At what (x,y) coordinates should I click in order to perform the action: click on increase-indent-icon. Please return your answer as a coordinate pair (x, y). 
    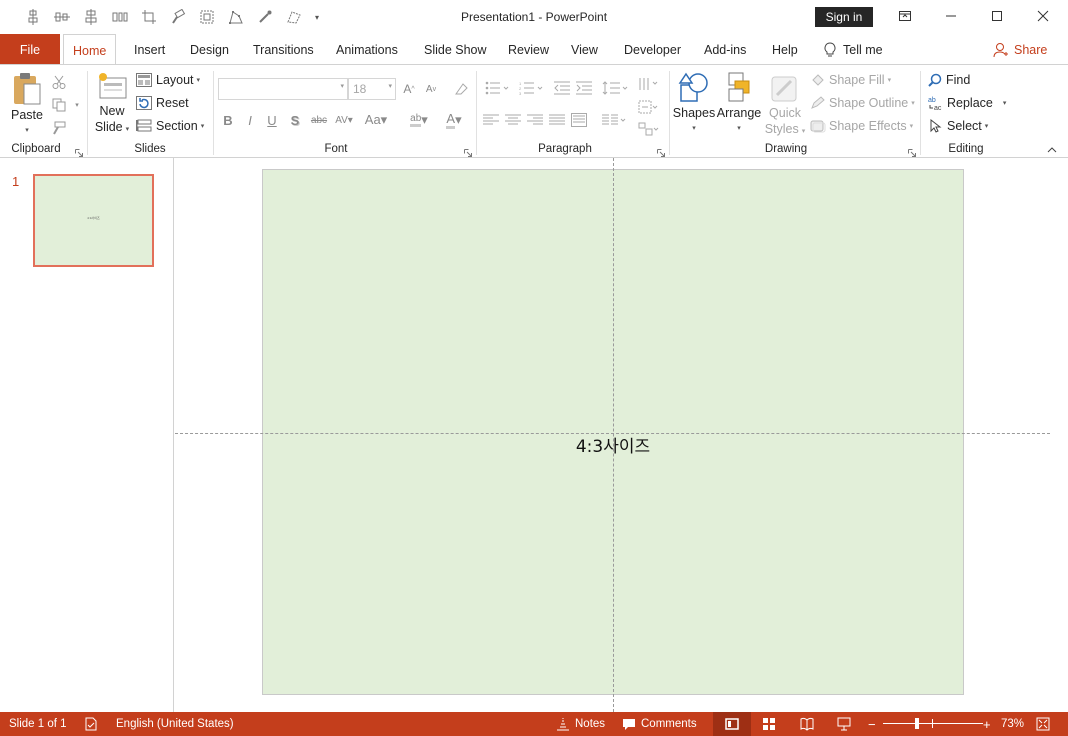
    Looking at the image, I should click on (584, 88).